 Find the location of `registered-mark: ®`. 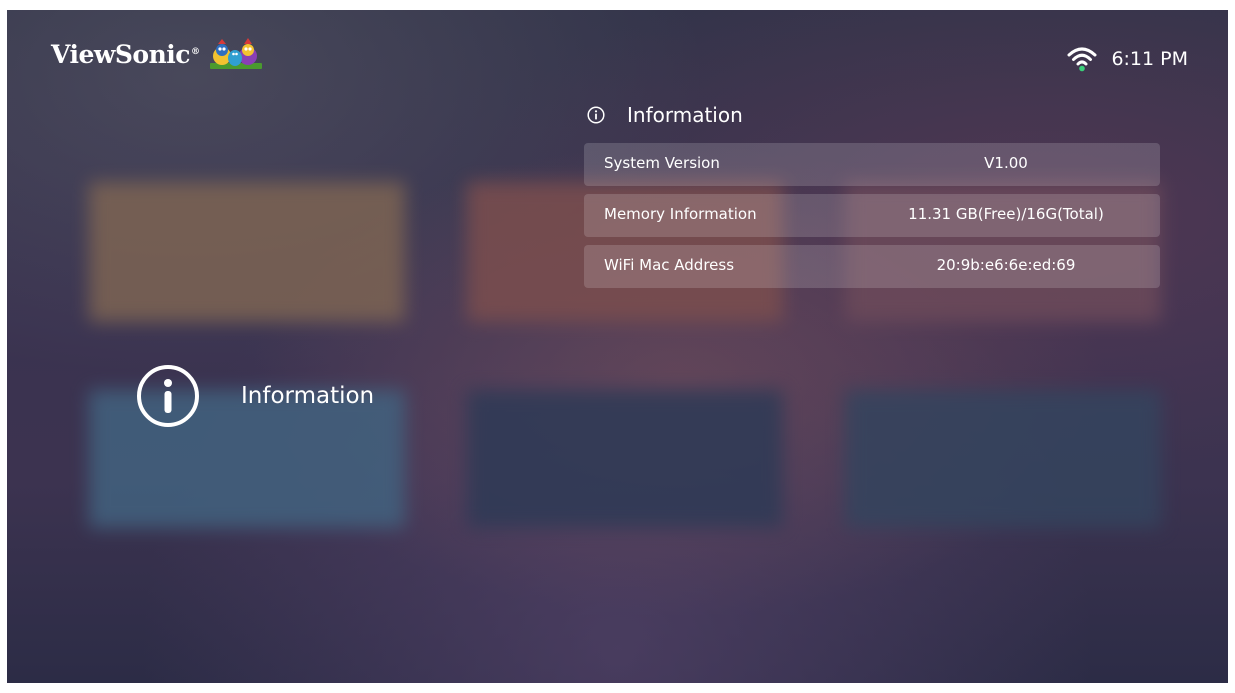

registered-mark: ® is located at coordinates (195, 52).